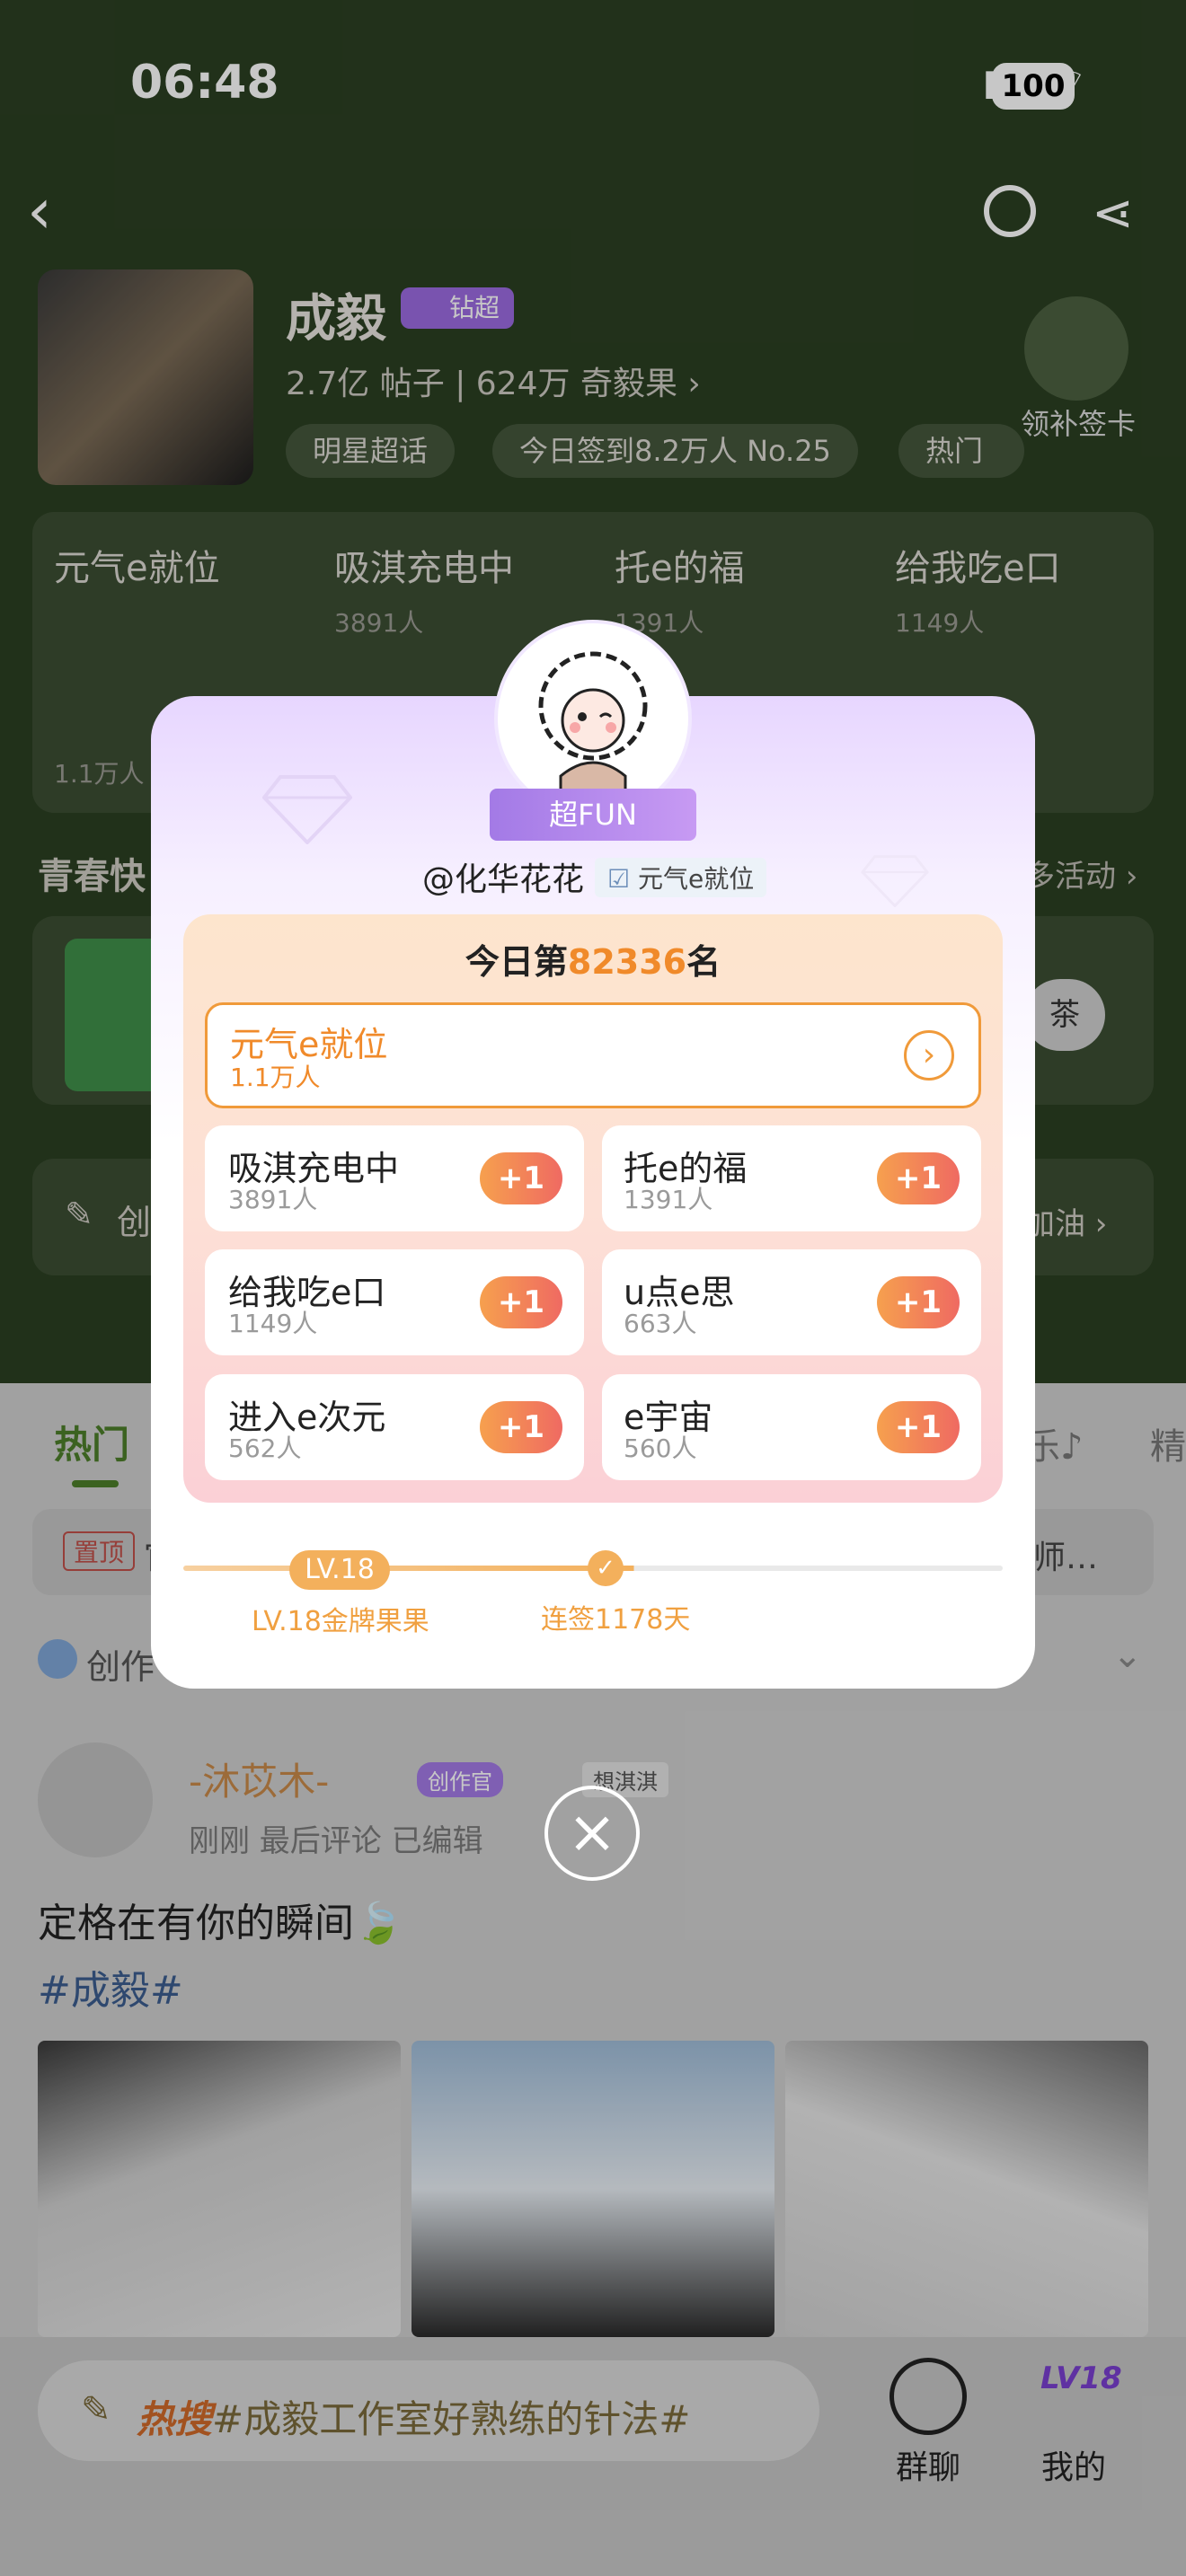 The height and width of the screenshot is (2576, 1186). I want to click on rank-title: 今日第82336名, so click(593, 959).